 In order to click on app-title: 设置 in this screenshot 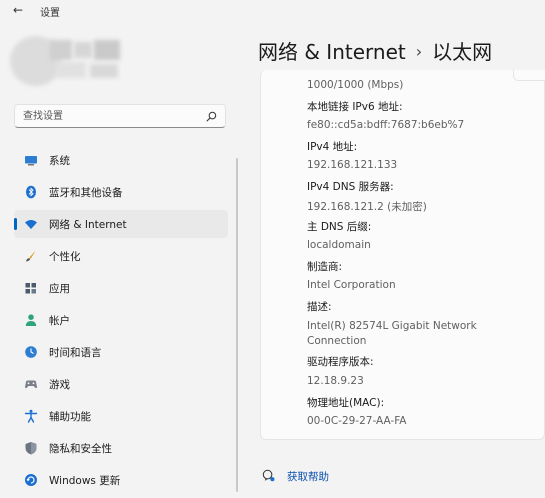, I will do `click(50, 13)`.